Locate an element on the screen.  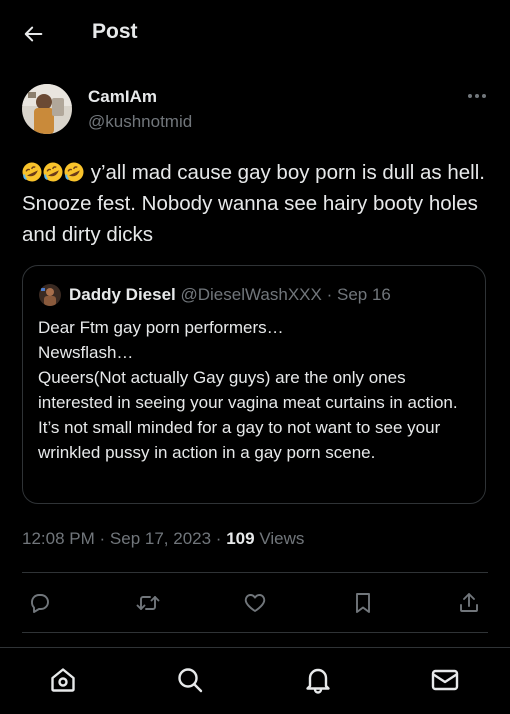
reply-button is located at coordinates (40, 603).